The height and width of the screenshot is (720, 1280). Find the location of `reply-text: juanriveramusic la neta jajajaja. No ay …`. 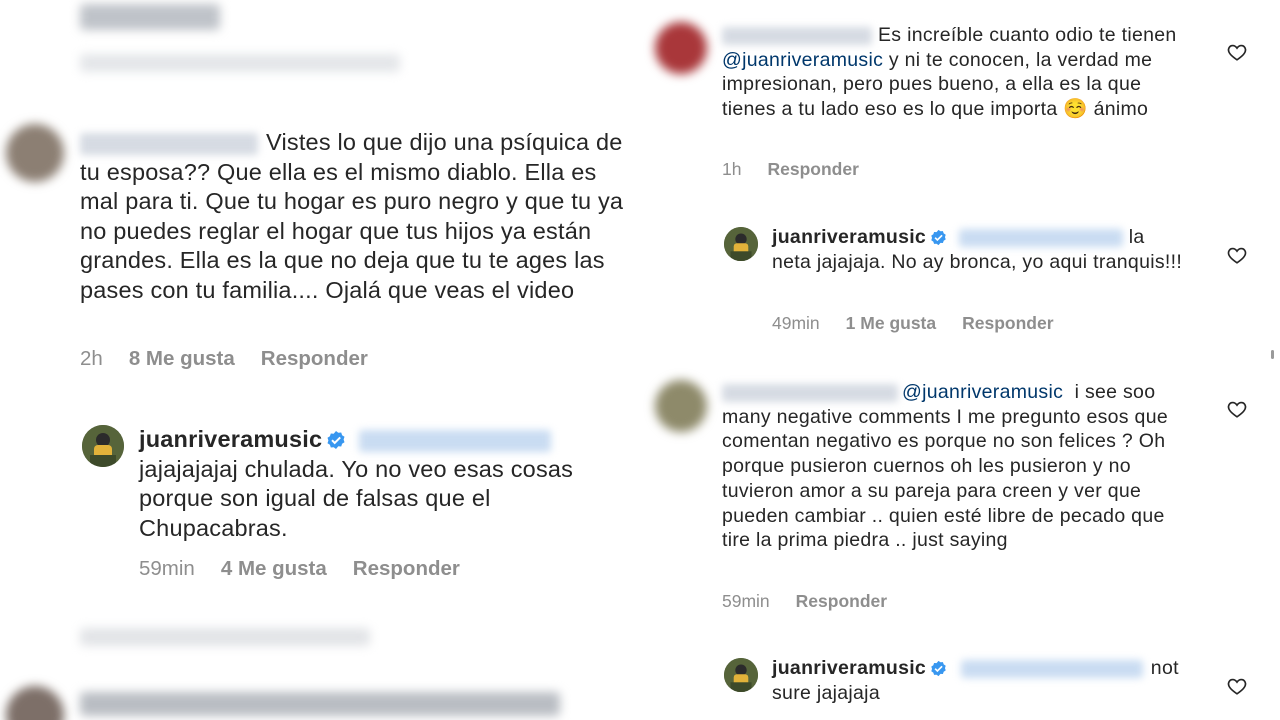

reply-text: juanriveramusic la neta jajajaja. No ay … is located at coordinates (977, 249).